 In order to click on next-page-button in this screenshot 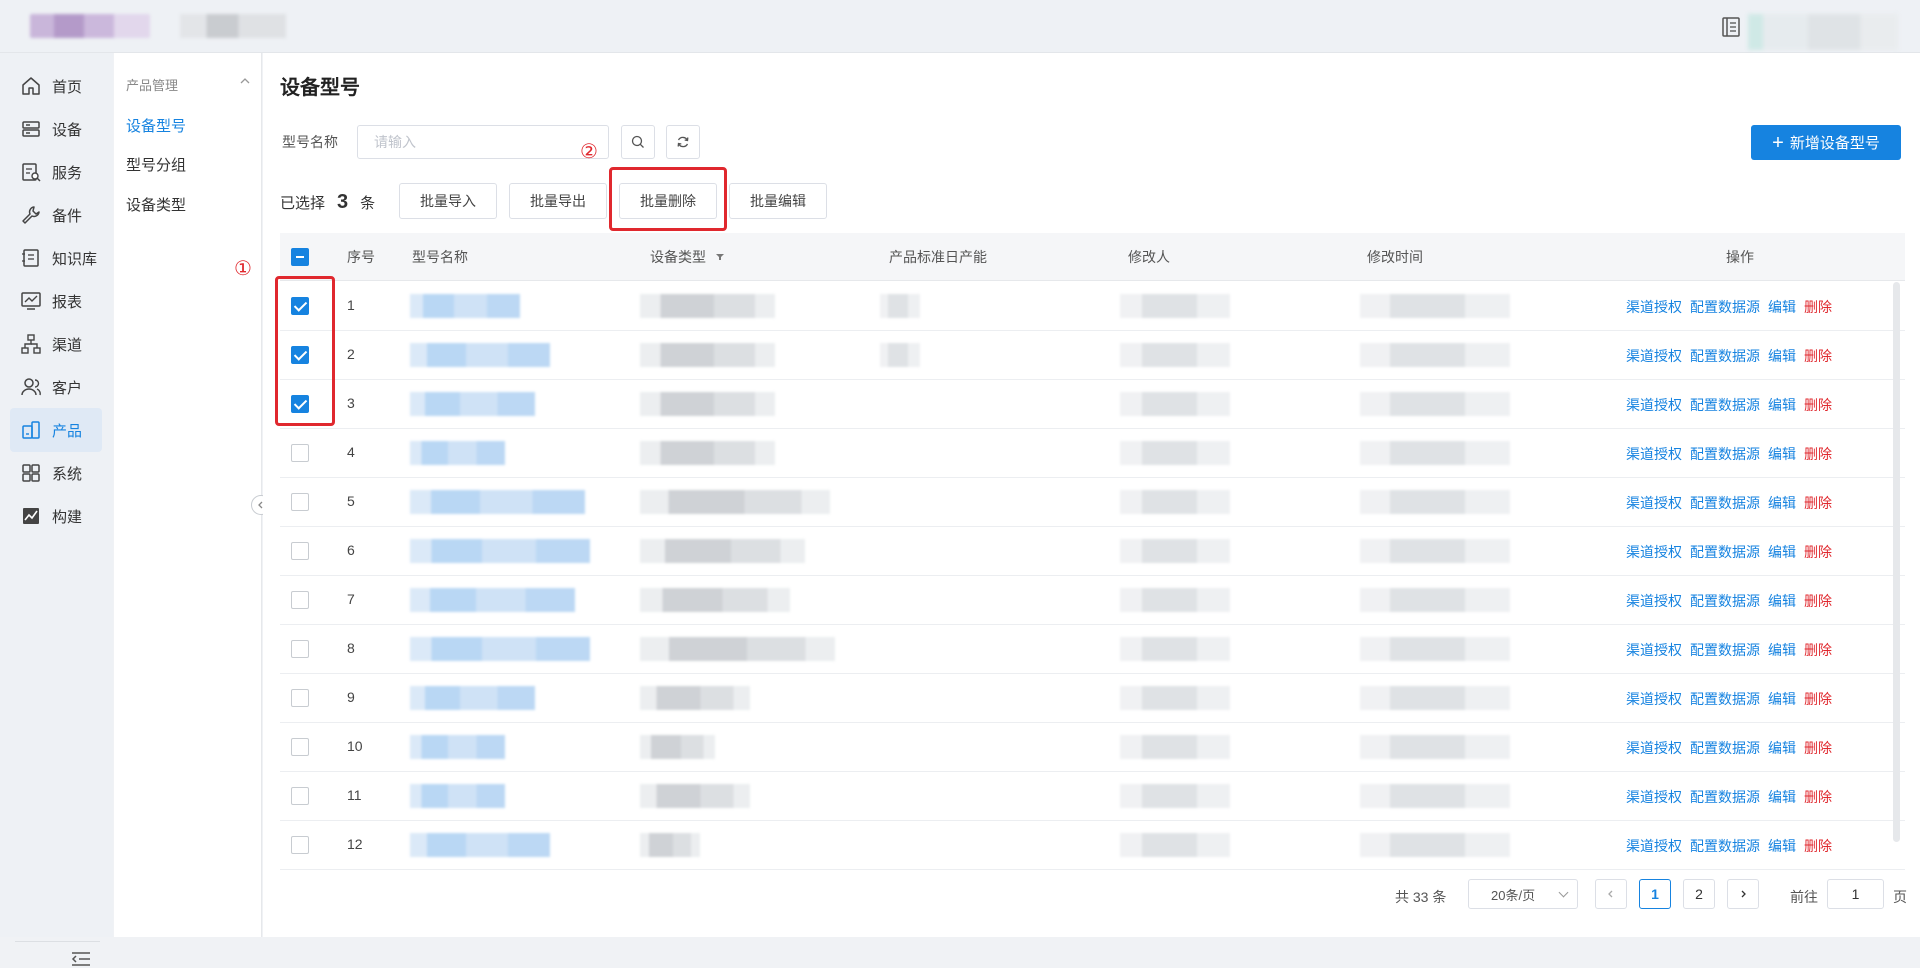, I will do `click(1743, 894)`.